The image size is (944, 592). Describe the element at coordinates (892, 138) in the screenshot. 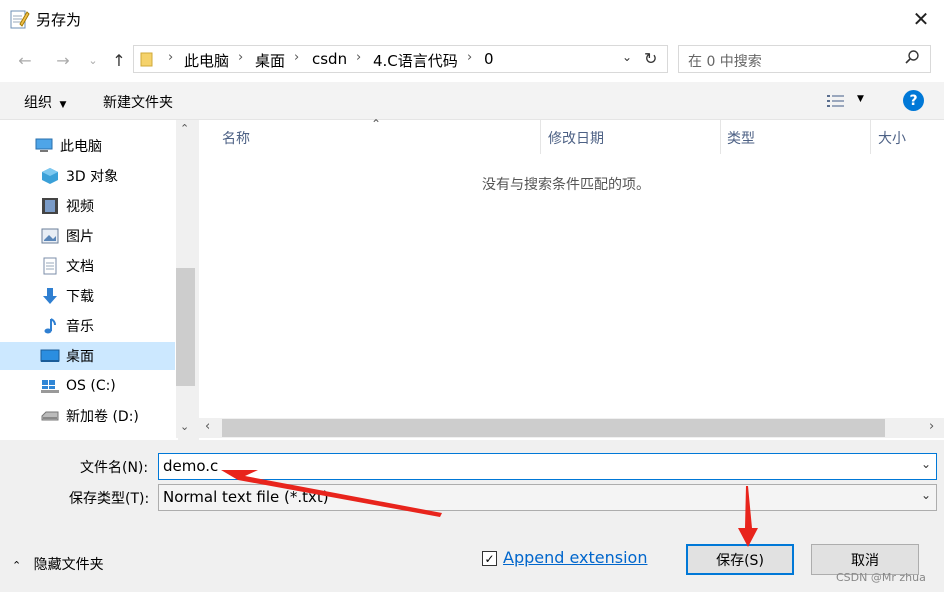

I see `column-header-size: 大小` at that location.